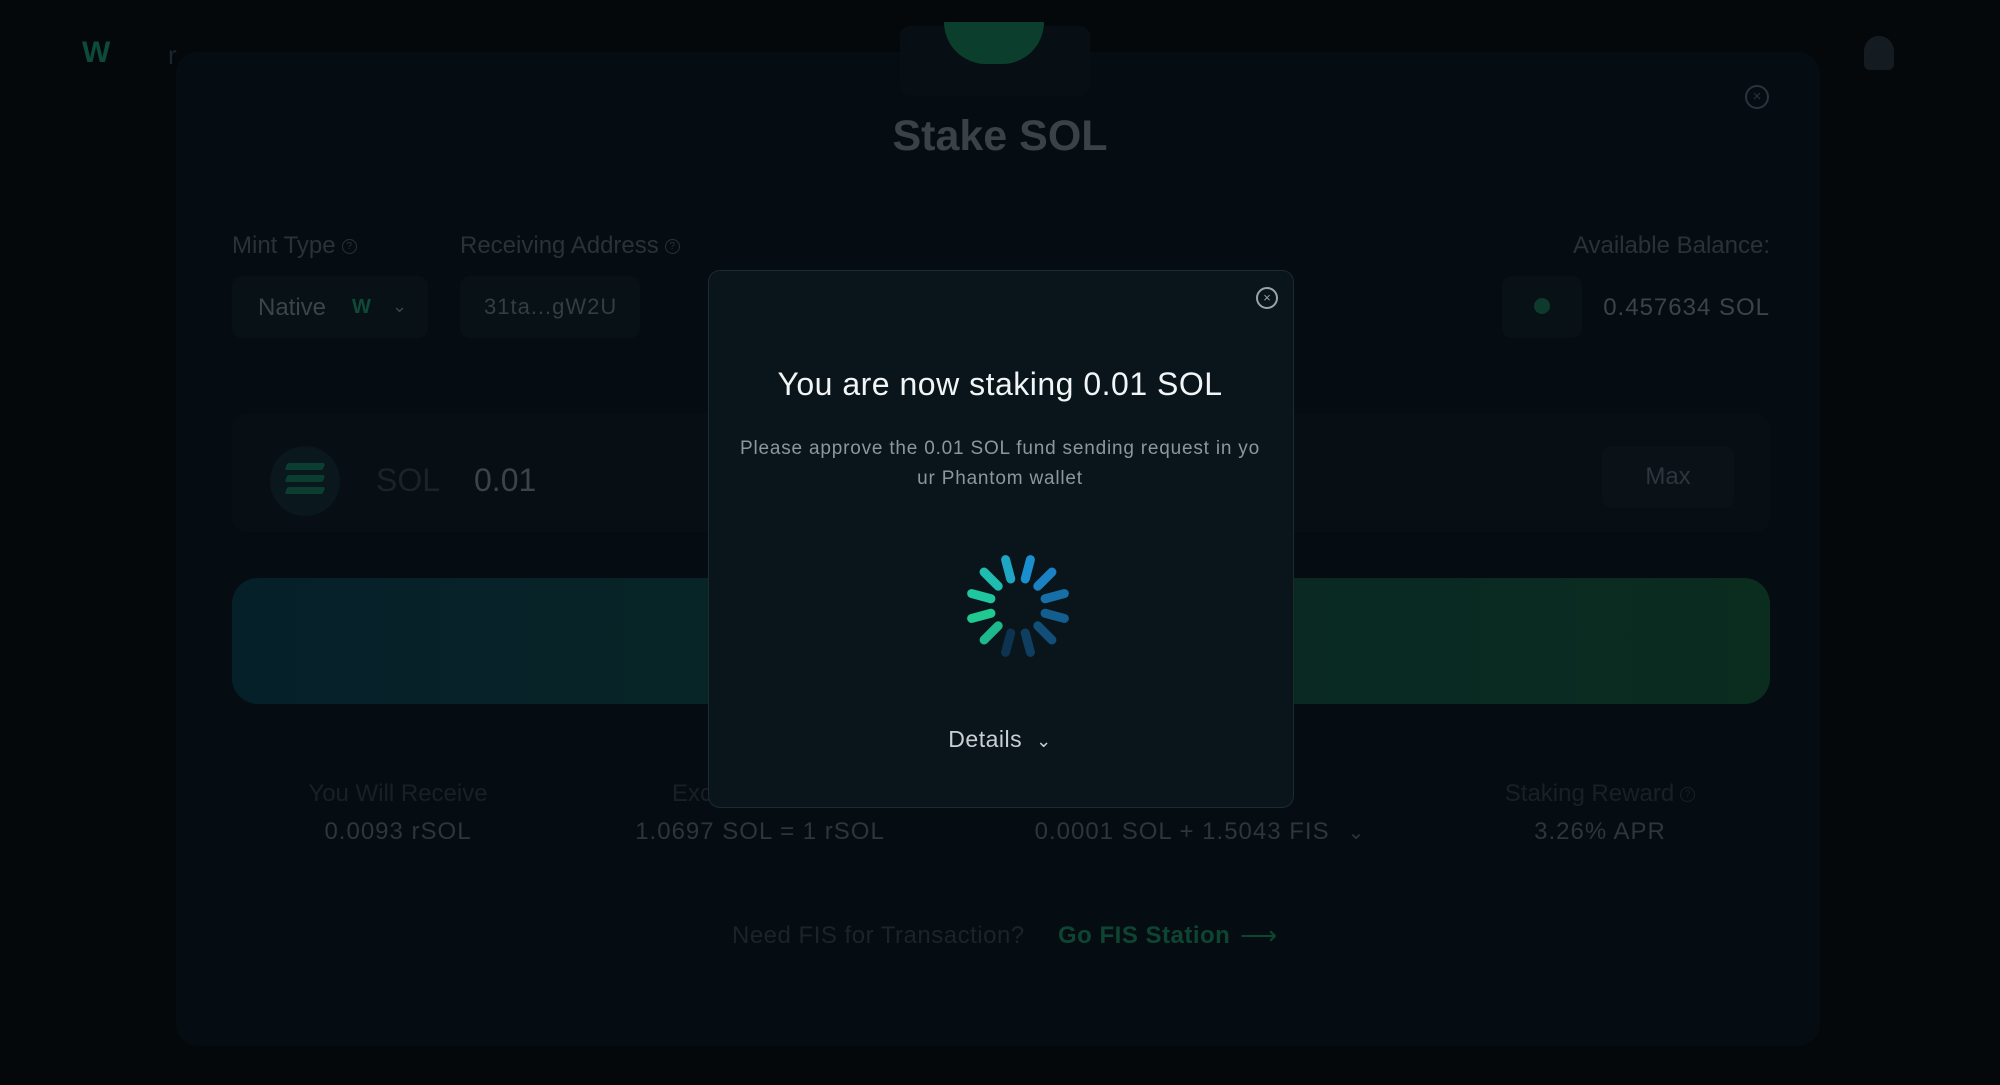 The width and height of the screenshot is (2000, 1085). What do you see at coordinates (1200, 831) in the screenshot?
I see `stat-fee-value: 0.0001 SOL + 1.5043 FIS ⌄` at bounding box center [1200, 831].